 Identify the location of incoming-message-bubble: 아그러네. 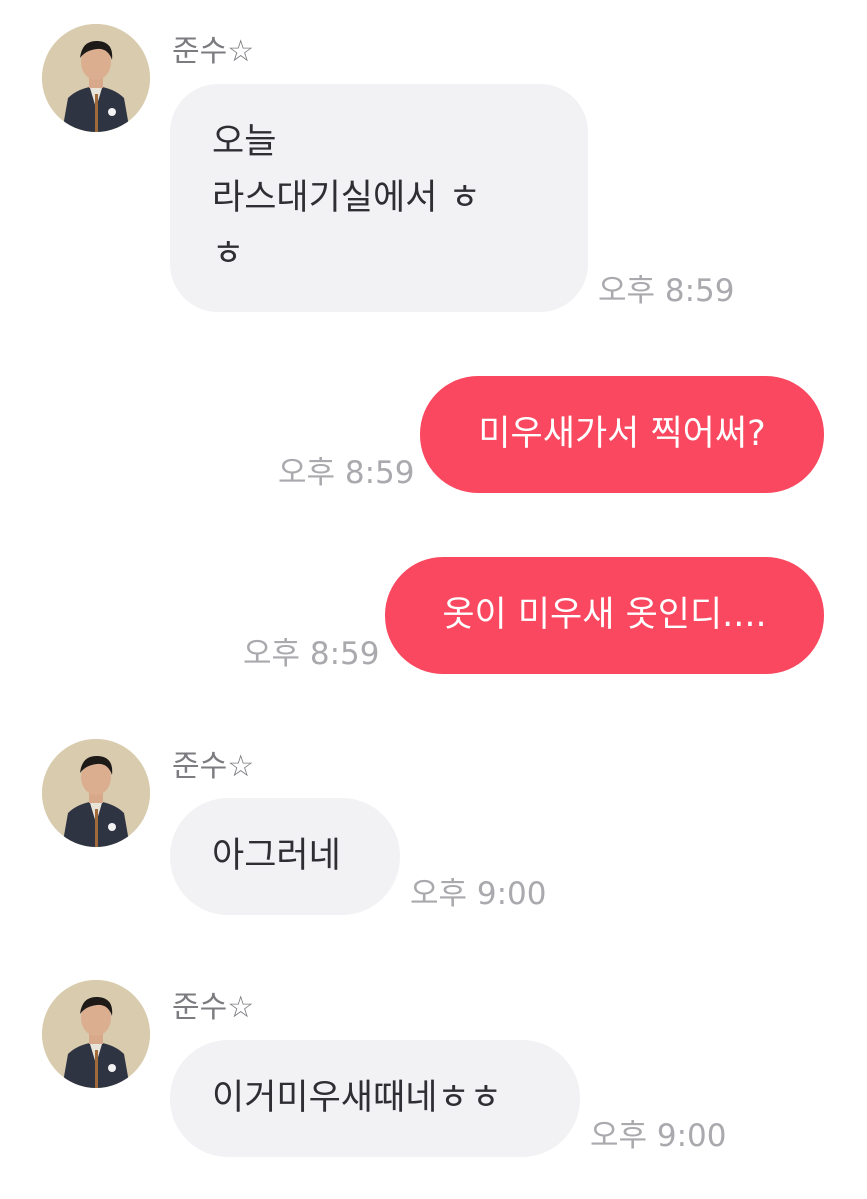
(285, 856).